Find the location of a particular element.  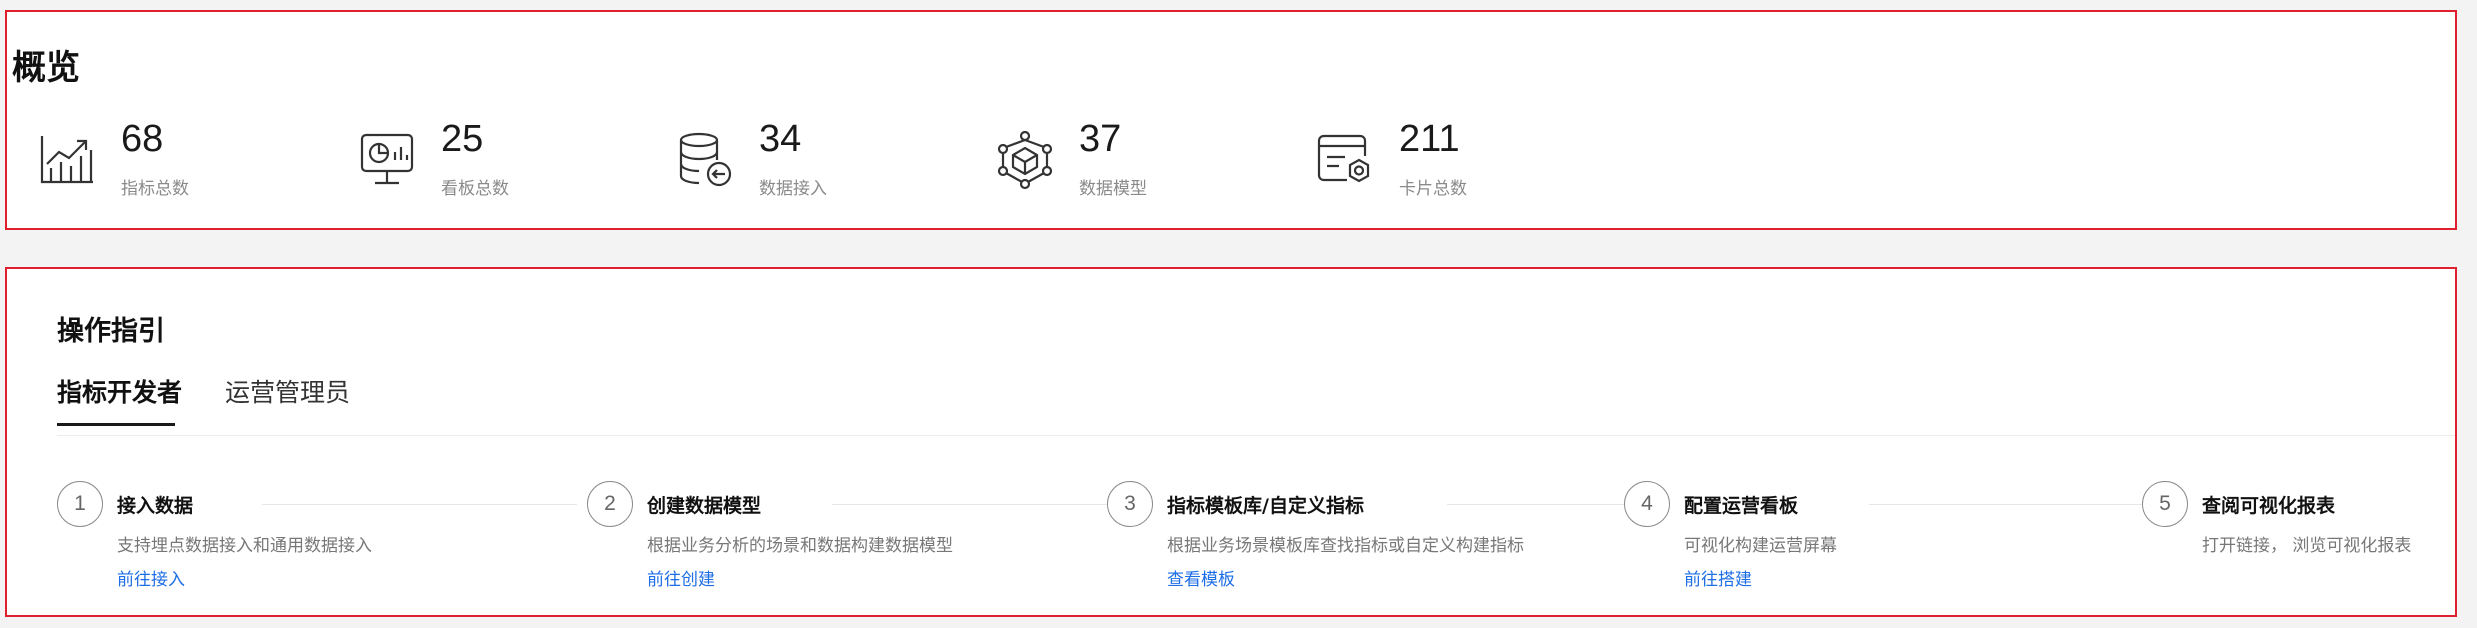

step-title: 接入数据 is located at coordinates (155, 506).